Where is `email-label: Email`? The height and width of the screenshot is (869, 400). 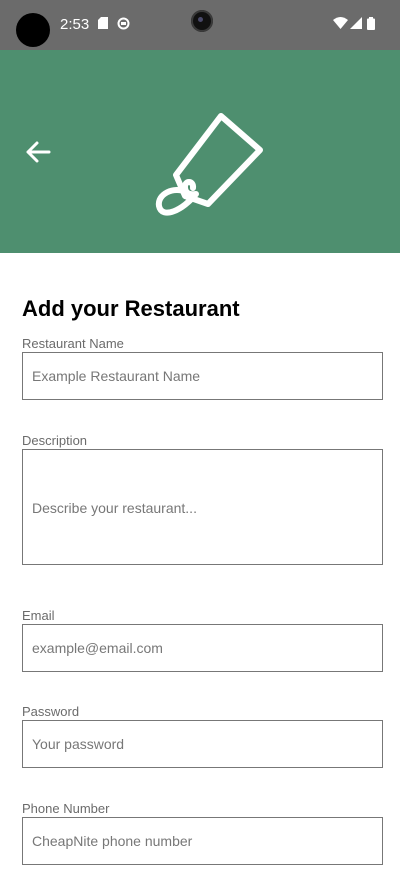 email-label: Email is located at coordinates (38, 615).